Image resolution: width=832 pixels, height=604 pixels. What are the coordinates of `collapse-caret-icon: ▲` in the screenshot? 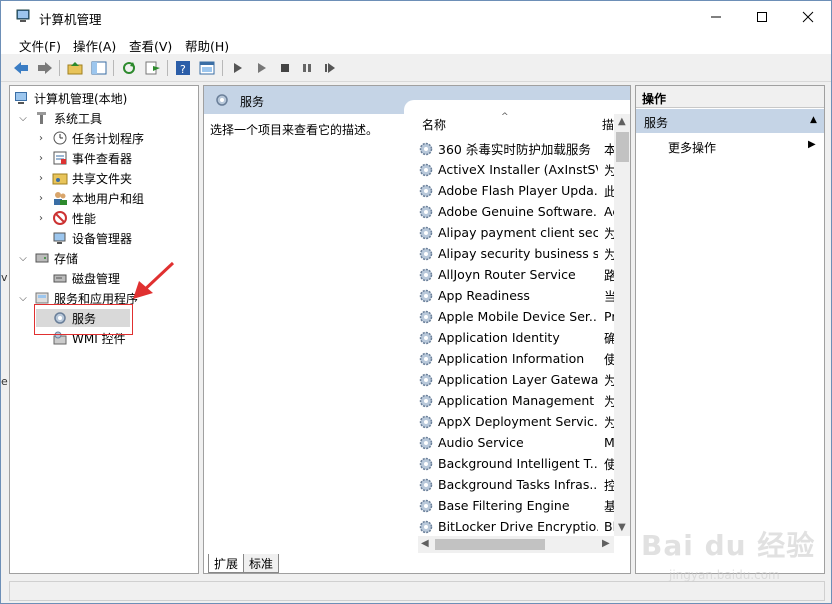 It's located at (813, 120).